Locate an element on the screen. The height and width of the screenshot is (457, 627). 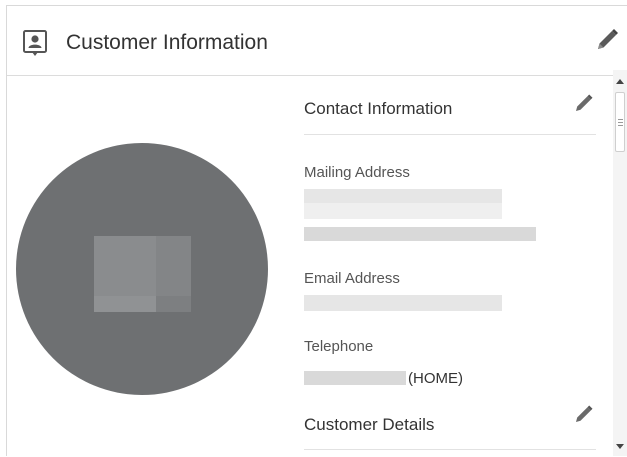
scroll-up-arrow-icon is located at coordinates (620, 81).